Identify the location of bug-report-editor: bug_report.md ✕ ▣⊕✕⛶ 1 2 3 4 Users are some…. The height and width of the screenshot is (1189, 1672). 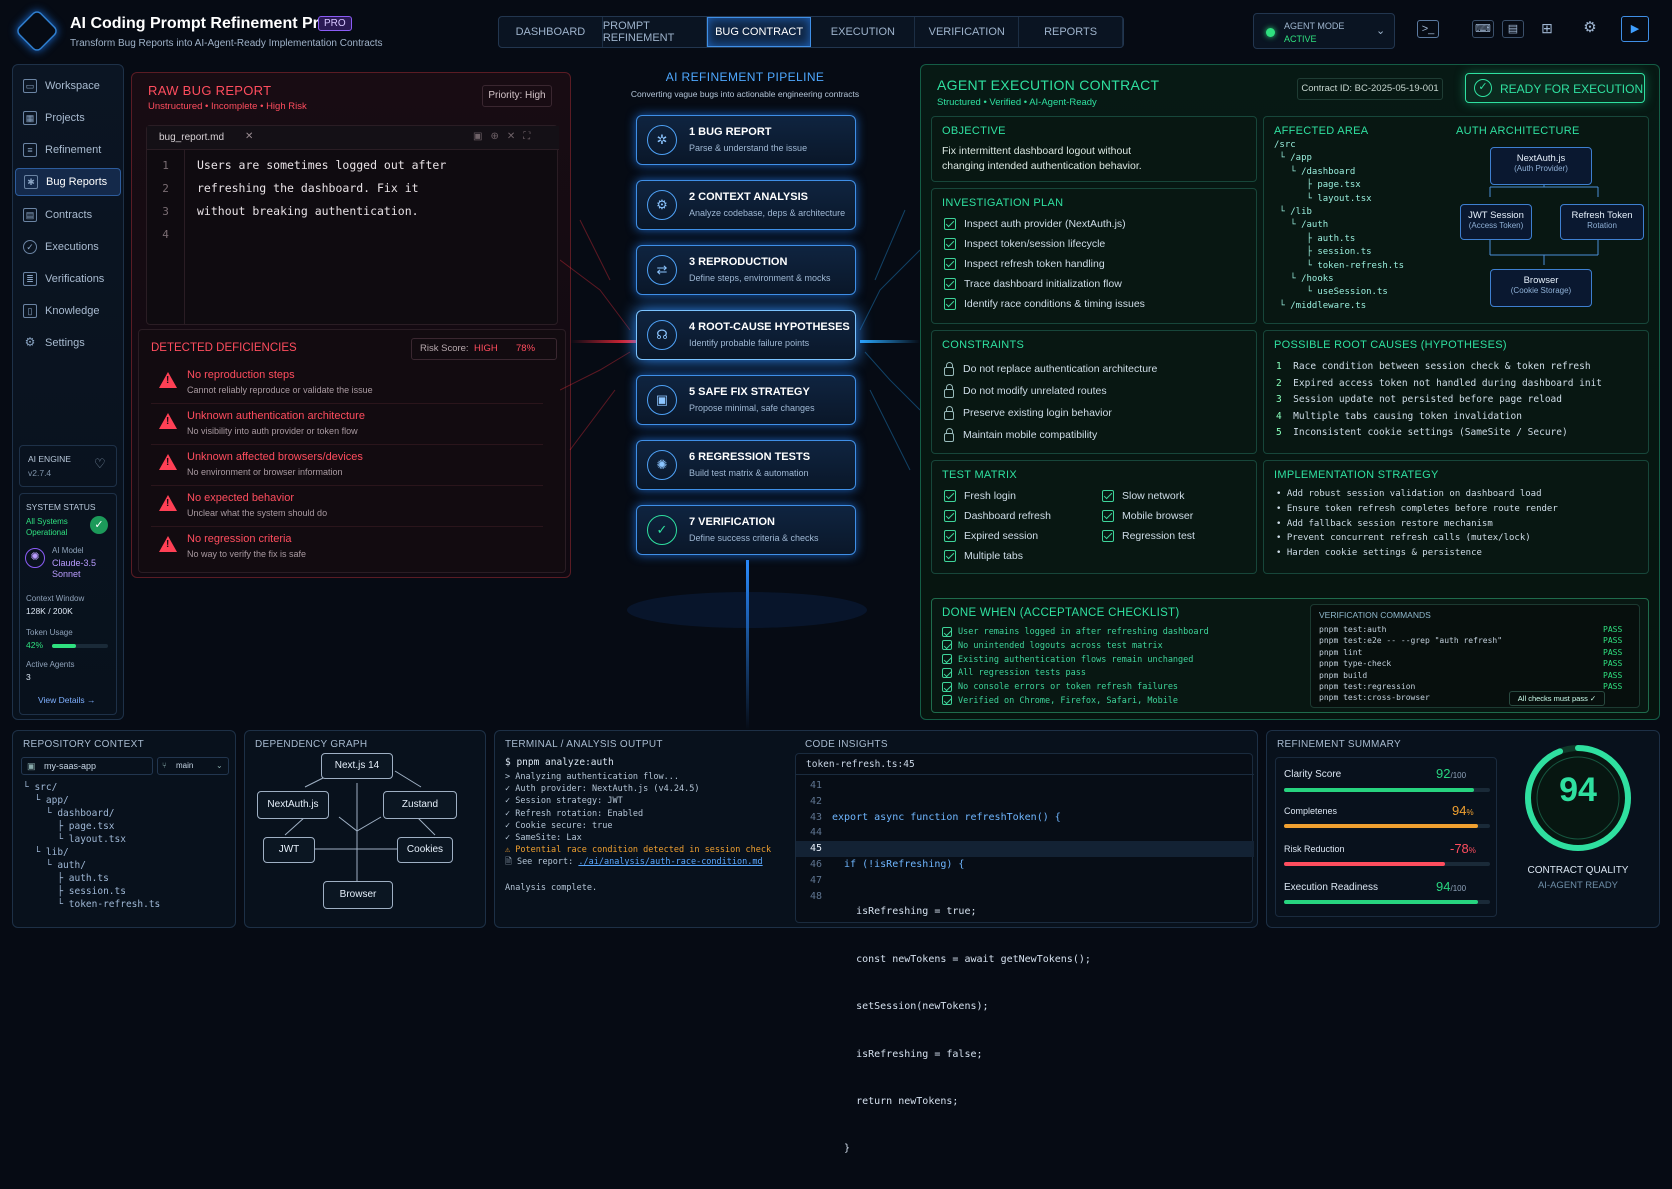
(352, 225).